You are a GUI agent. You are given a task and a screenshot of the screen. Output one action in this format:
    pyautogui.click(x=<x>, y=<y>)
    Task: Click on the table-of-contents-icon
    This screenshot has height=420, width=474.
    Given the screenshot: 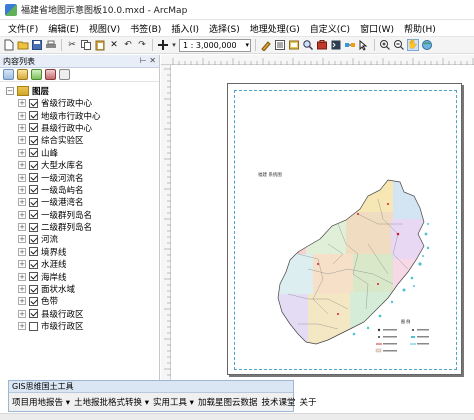 What is the action you would take?
    pyautogui.click(x=280, y=45)
    